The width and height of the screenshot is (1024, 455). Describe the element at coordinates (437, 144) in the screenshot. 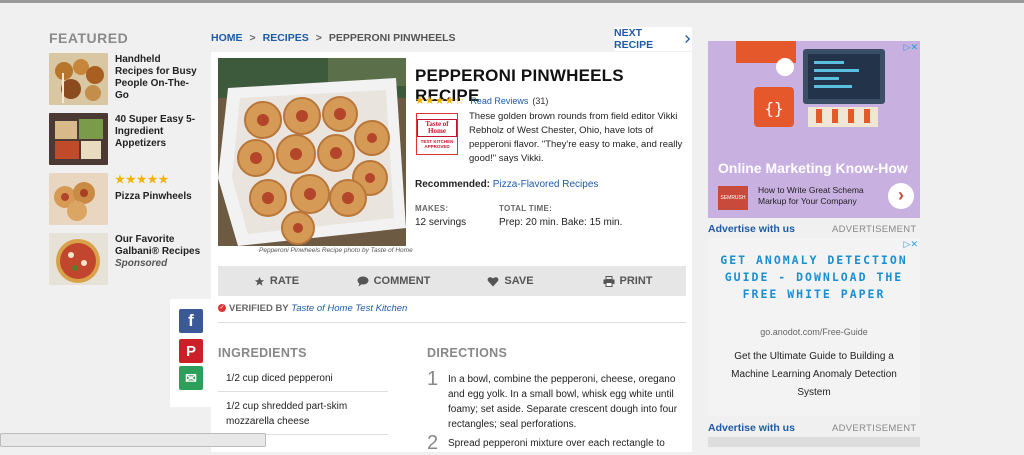

I see `badge-subtitle: TEST KITCHEN APPROVED` at that location.